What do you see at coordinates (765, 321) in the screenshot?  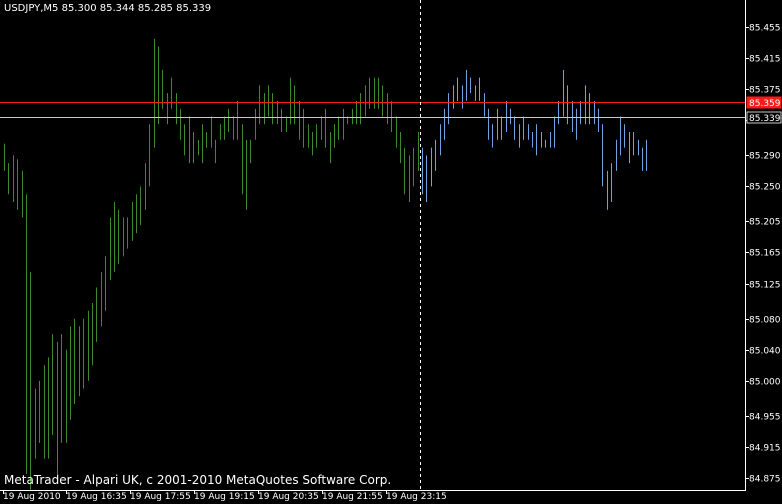 I see `price-tick-label: 85.080` at bounding box center [765, 321].